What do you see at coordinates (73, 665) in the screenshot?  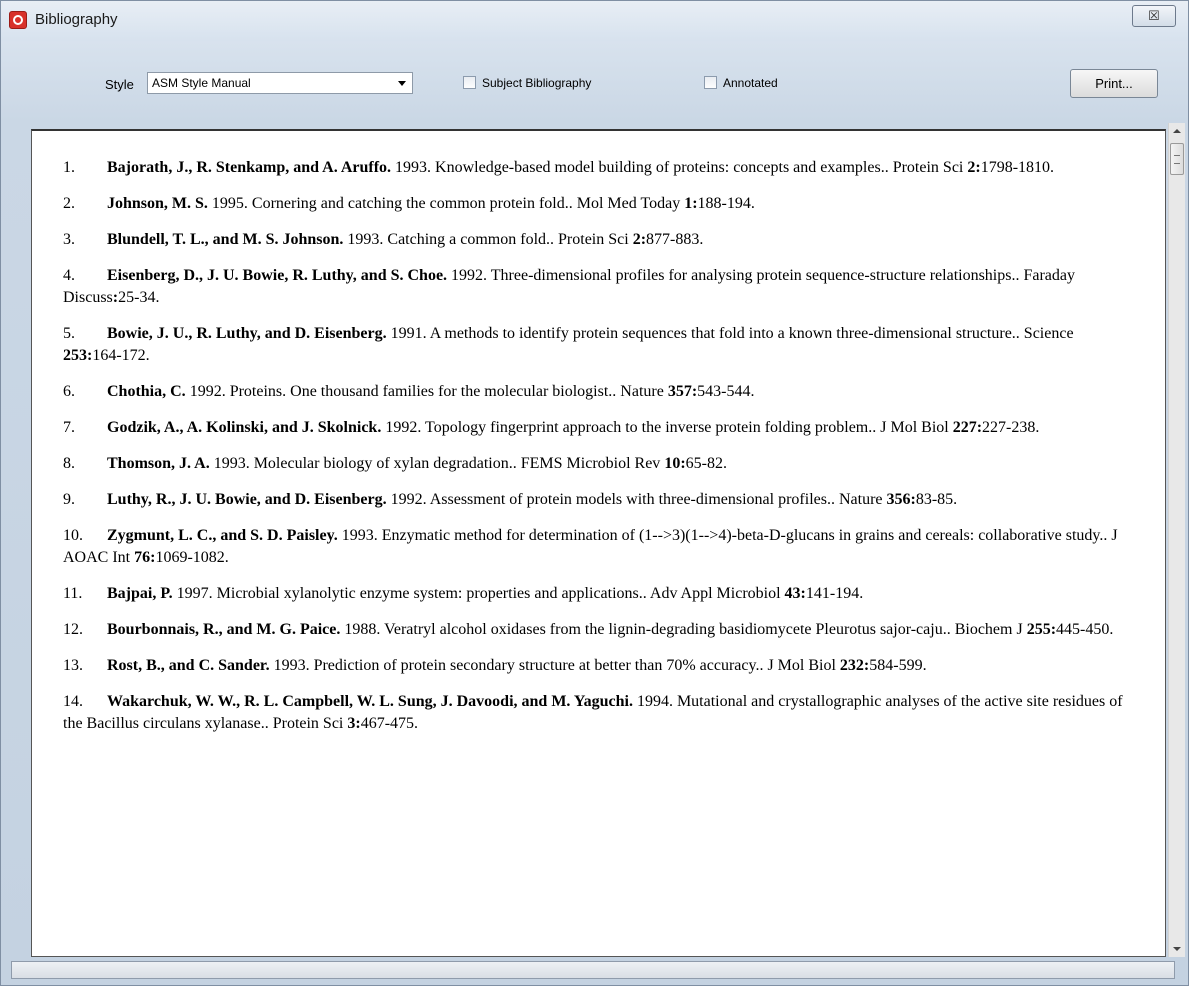 I see `reference-number: 13.` at bounding box center [73, 665].